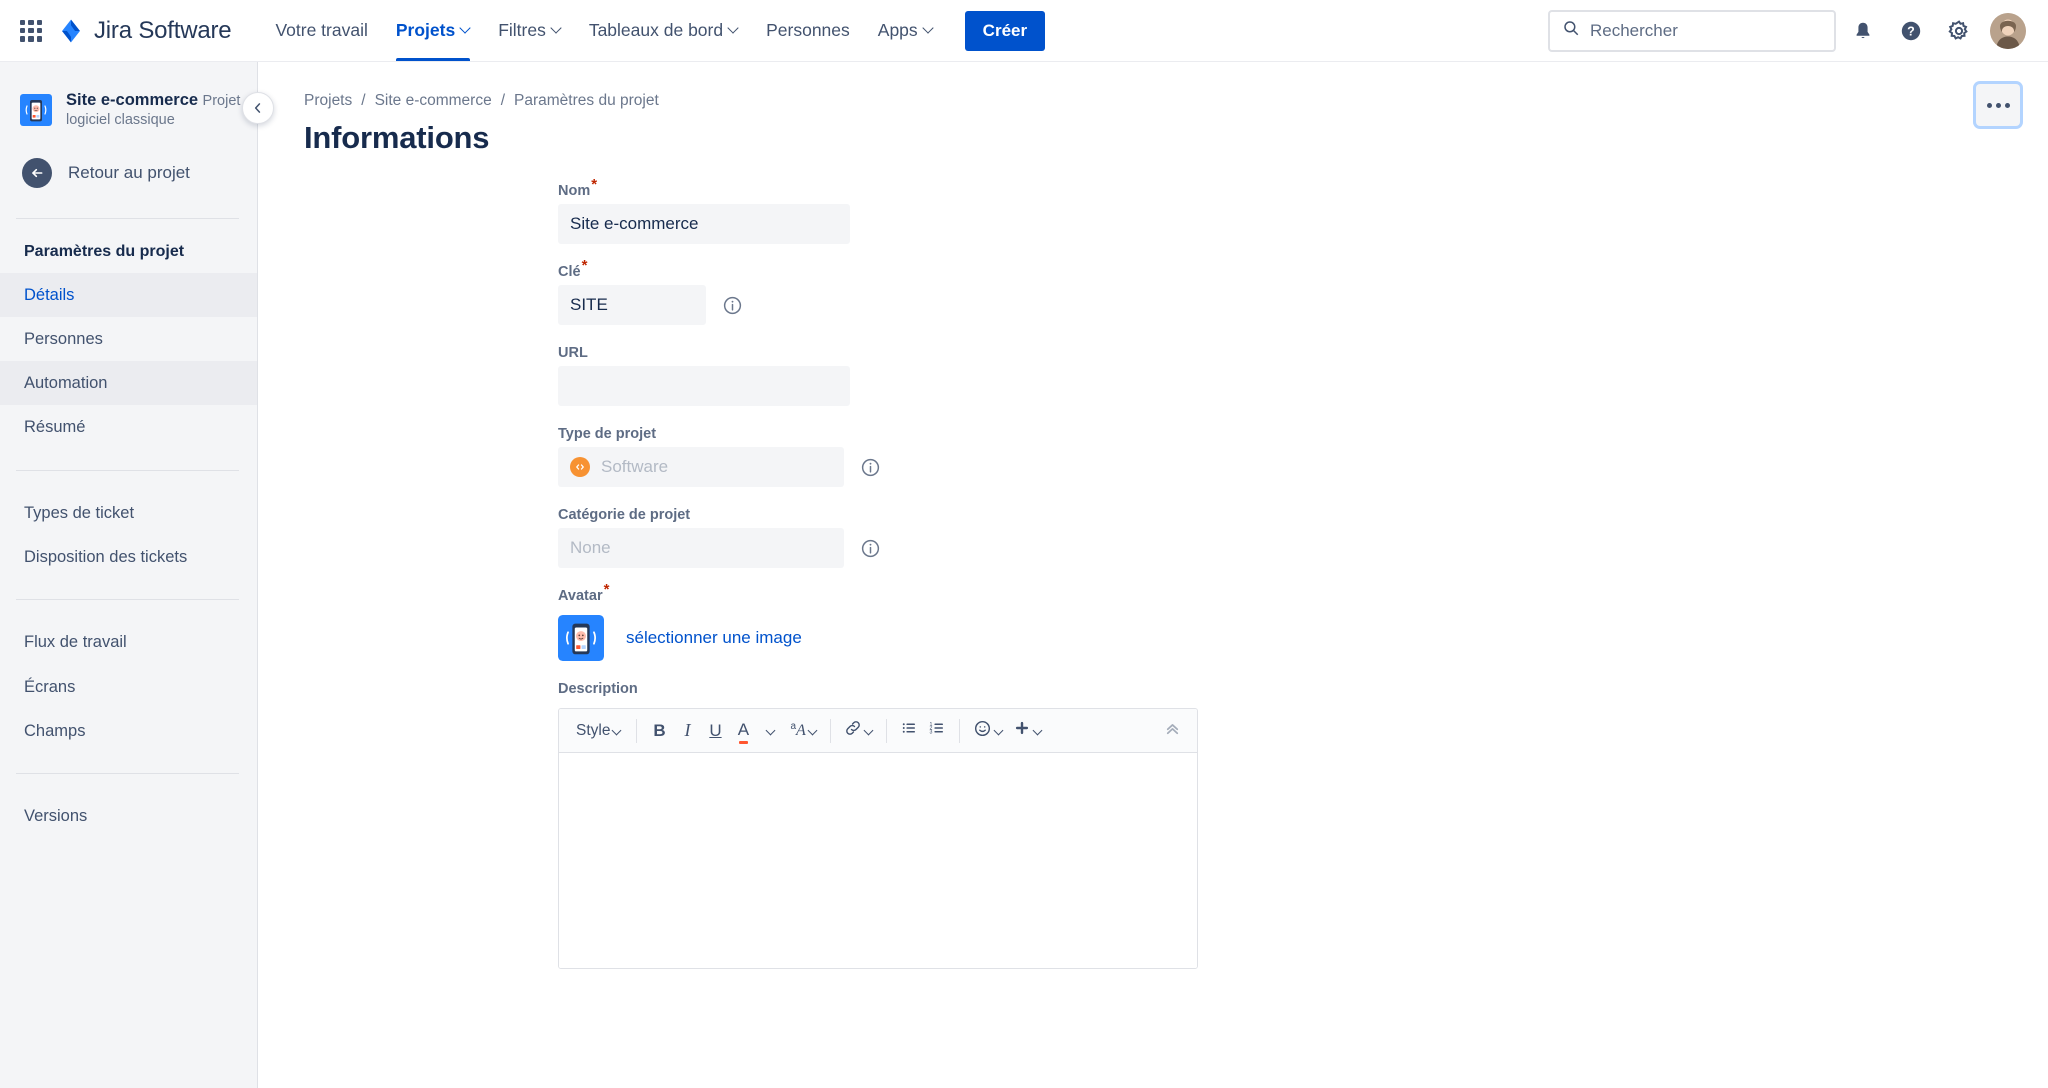  What do you see at coordinates (36, 109) in the screenshot?
I see `project-avatar-icon` at bounding box center [36, 109].